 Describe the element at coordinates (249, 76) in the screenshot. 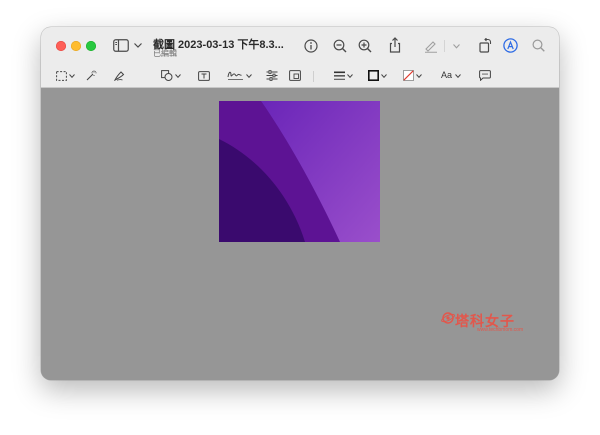

I see `signature-chevron-icon` at that location.